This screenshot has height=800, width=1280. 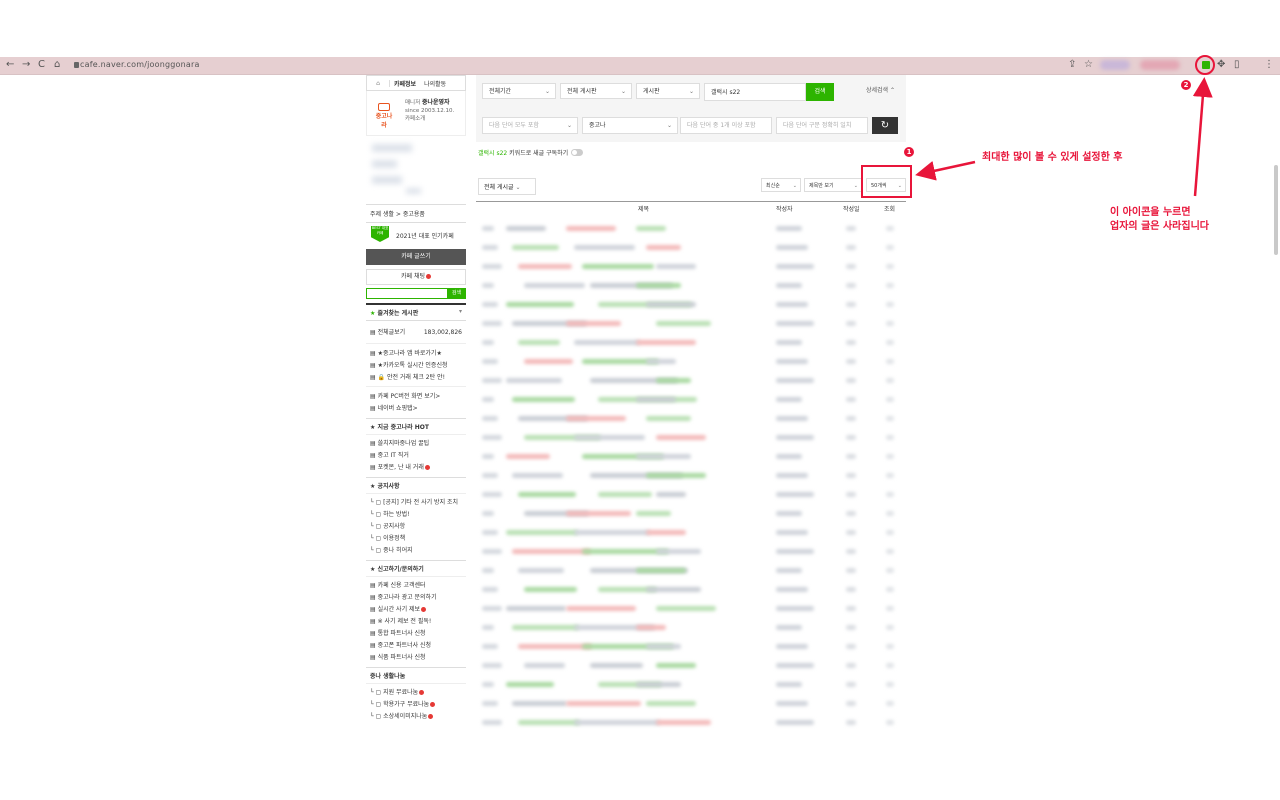 What do you see at coordinates (416, 409) in the screenshot?
I see `sidebar-board-link: ▤ 네이버 쇼핑탭>` at bounding box center [416, 409].